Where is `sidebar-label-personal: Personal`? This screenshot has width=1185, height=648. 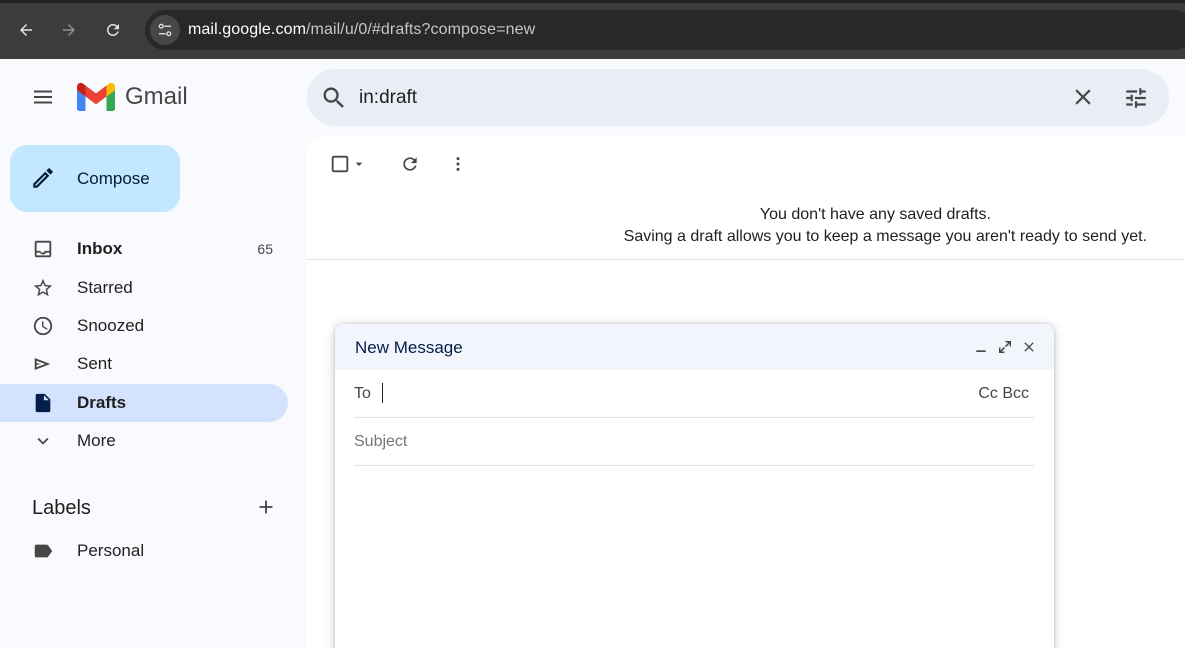
sidebar-label-personal: Personal is located at coordinates (144, 551).